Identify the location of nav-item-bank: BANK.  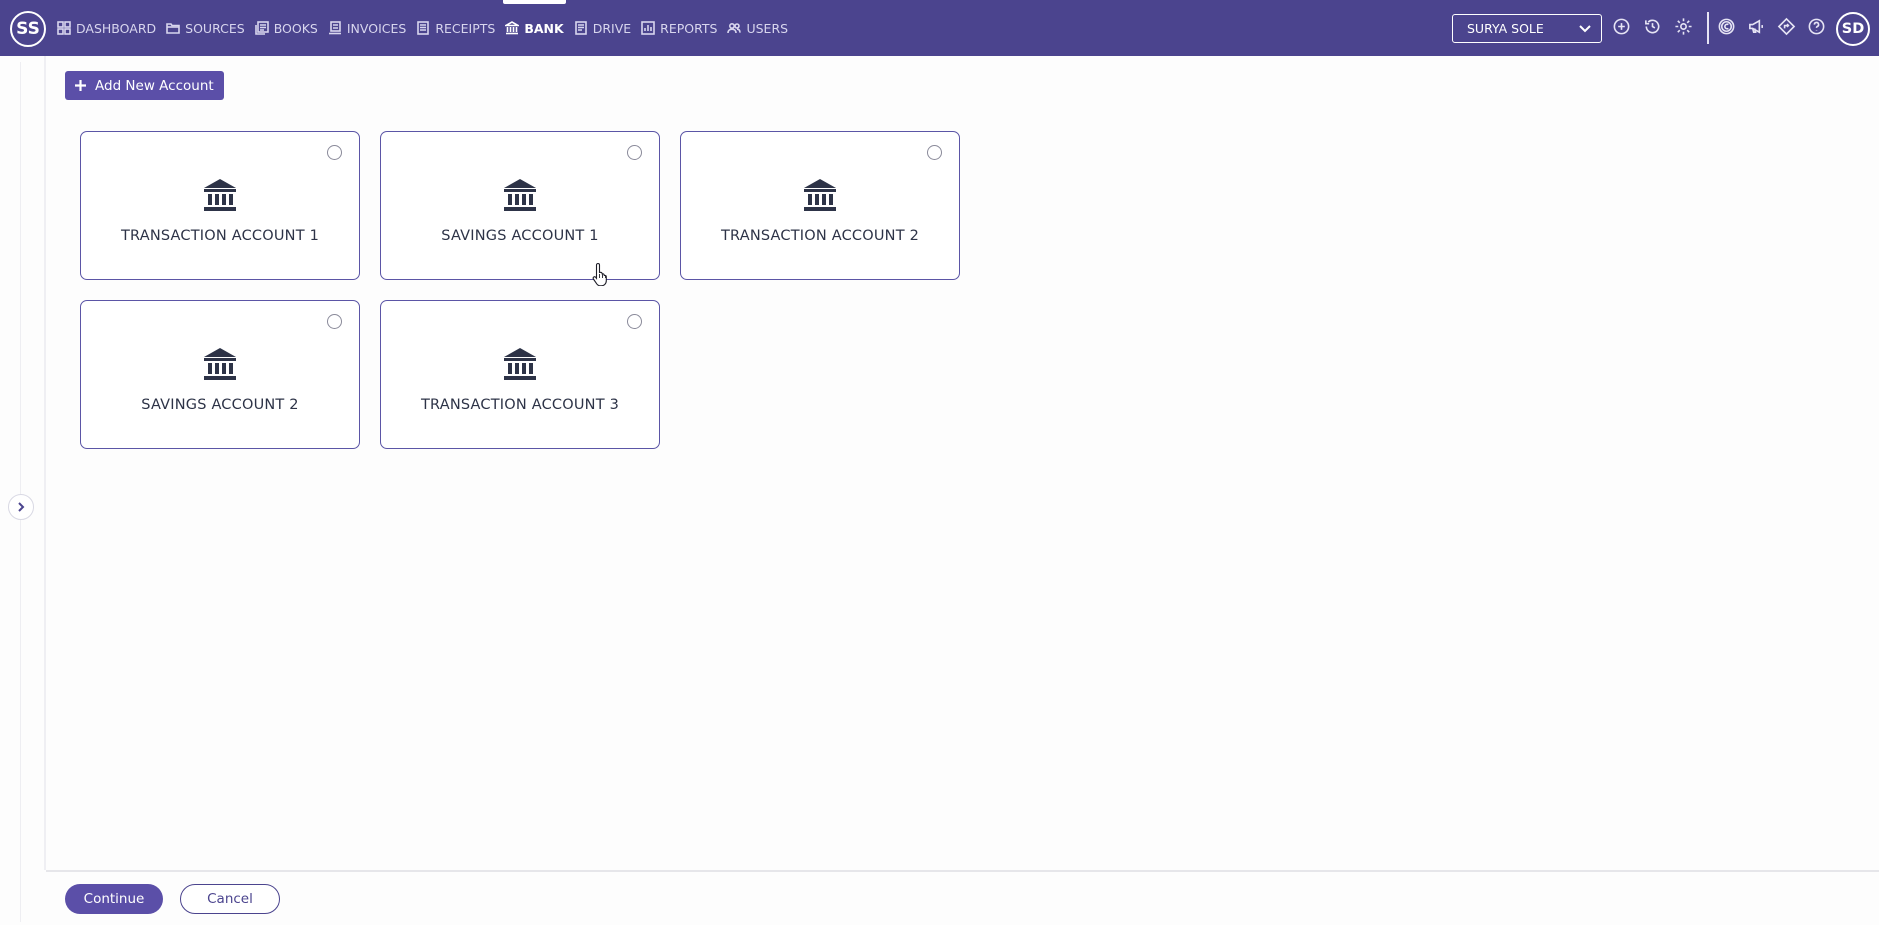
(535, 28).